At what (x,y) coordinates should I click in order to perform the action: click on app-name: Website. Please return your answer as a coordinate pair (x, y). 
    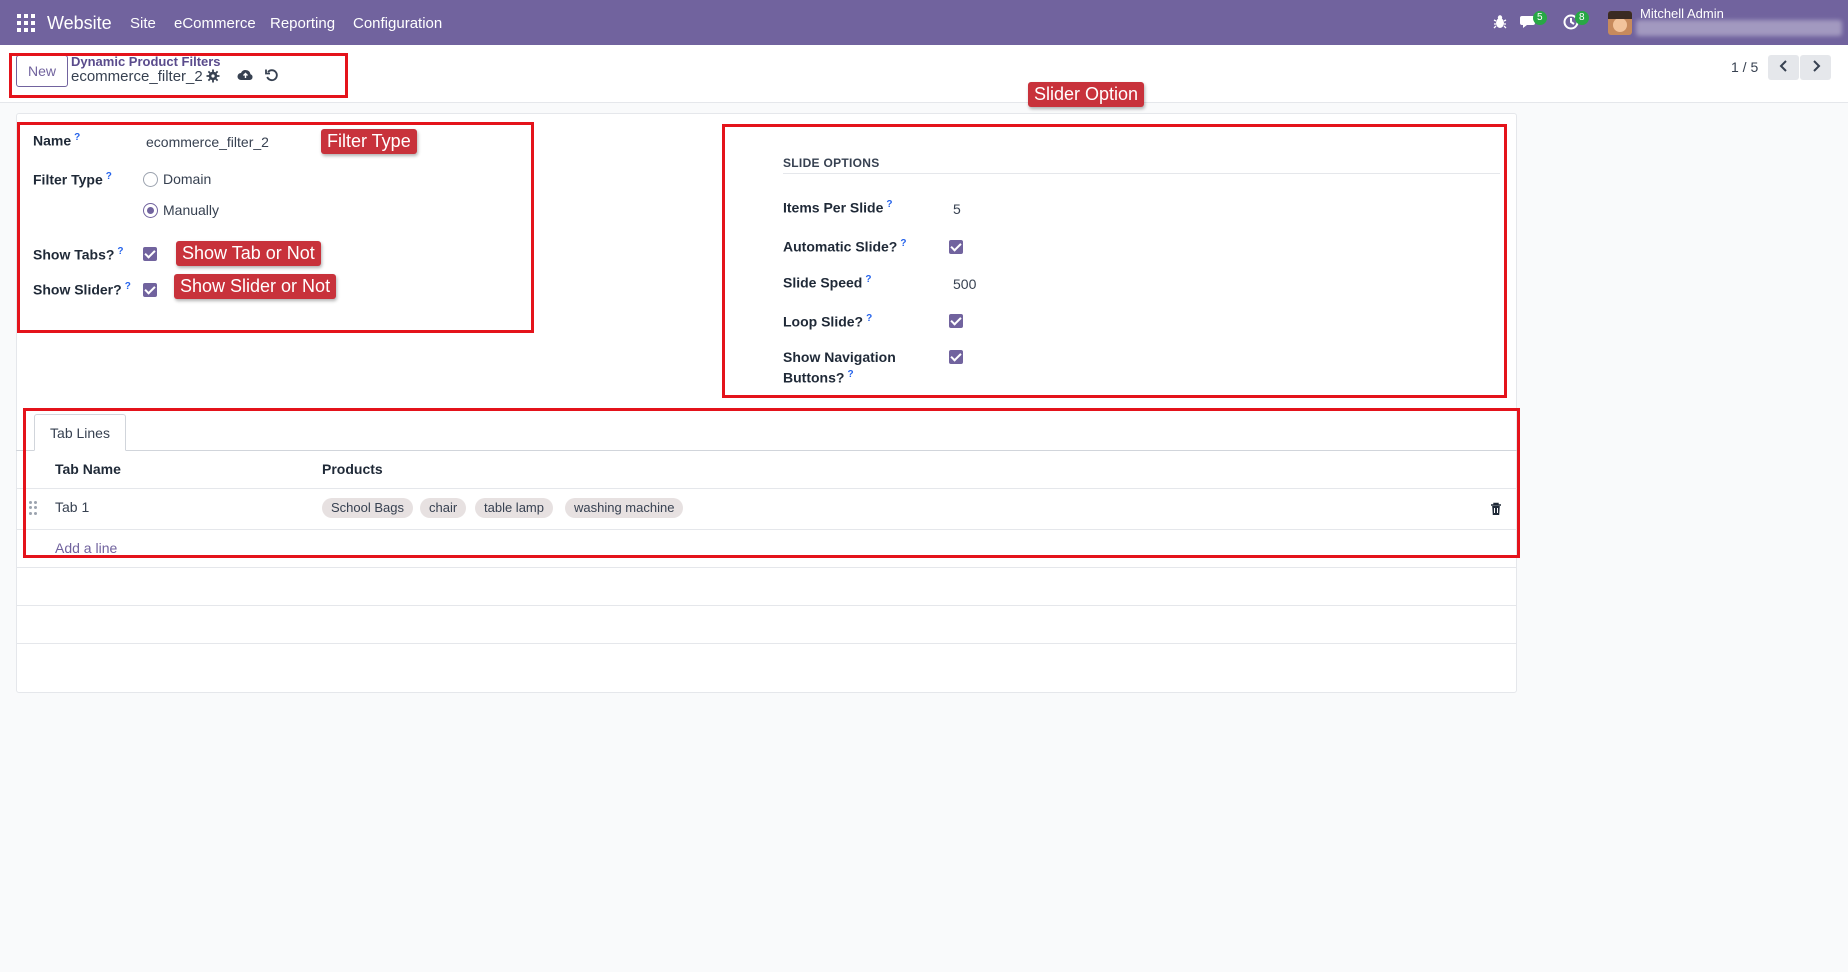
    Looking at the image, I should click on (79, 23).